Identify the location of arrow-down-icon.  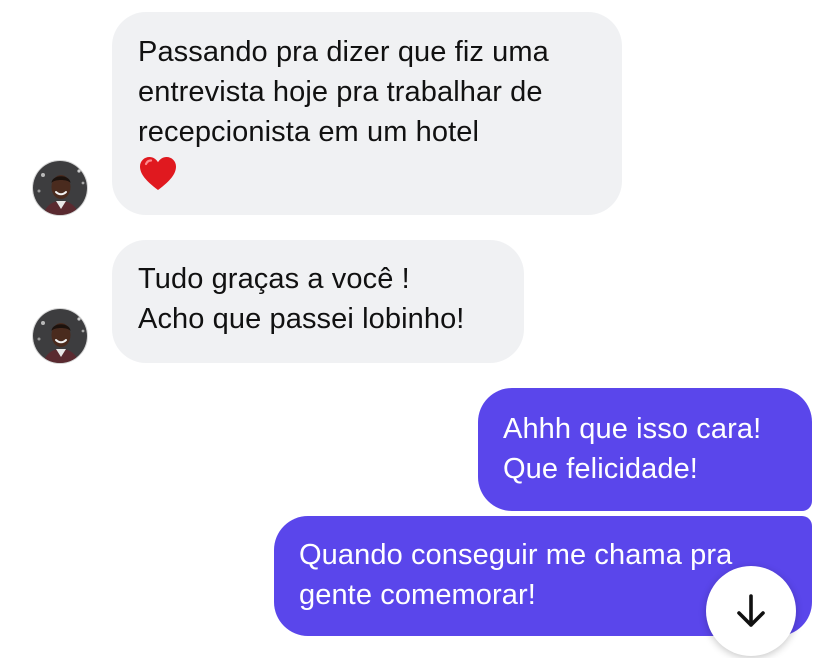
(751, 610).